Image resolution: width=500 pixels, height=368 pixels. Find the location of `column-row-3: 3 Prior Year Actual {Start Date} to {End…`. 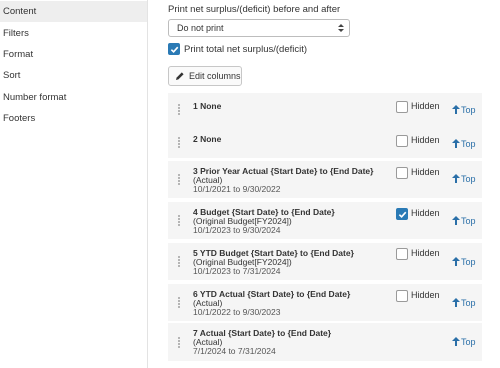

column-row-3: 3 Prior Year Actual {Start Date} to {End… is located at coordinates (325, 179).